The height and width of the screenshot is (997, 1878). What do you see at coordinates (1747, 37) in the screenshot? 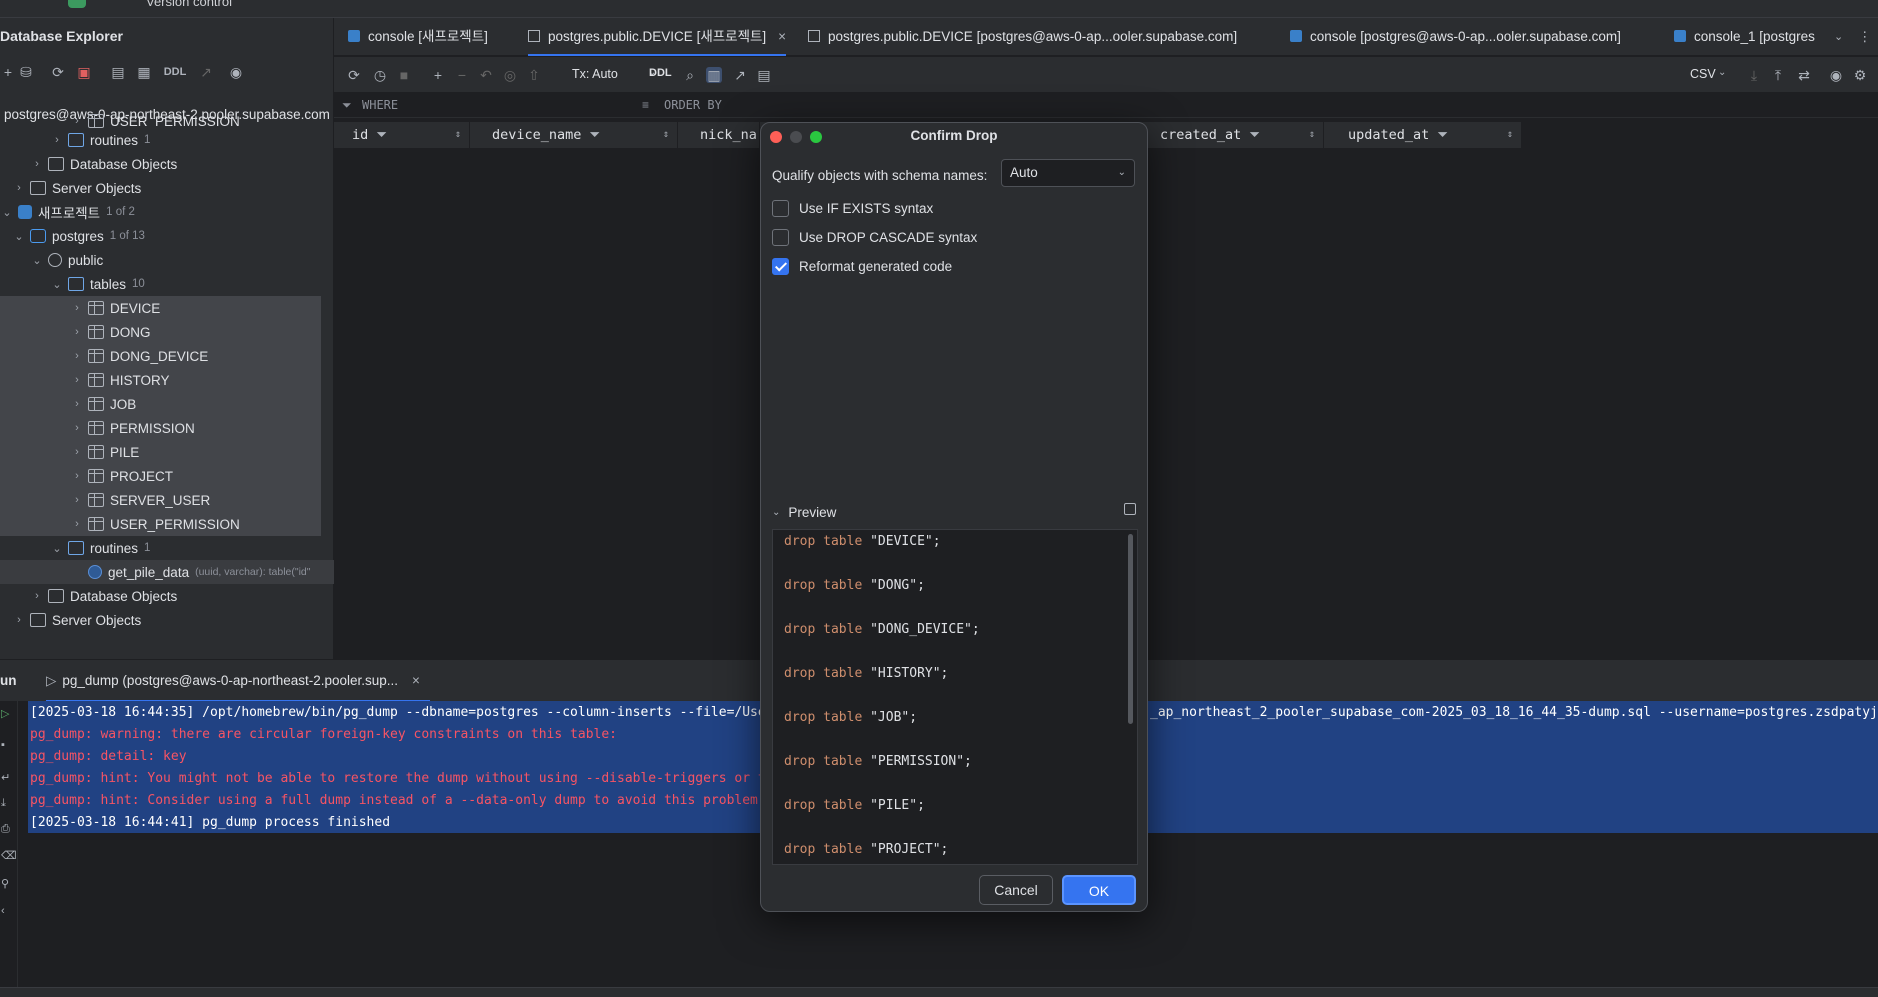
I see `tab-console-1: console_1 [postgres` at bounding box center [1747, 37].